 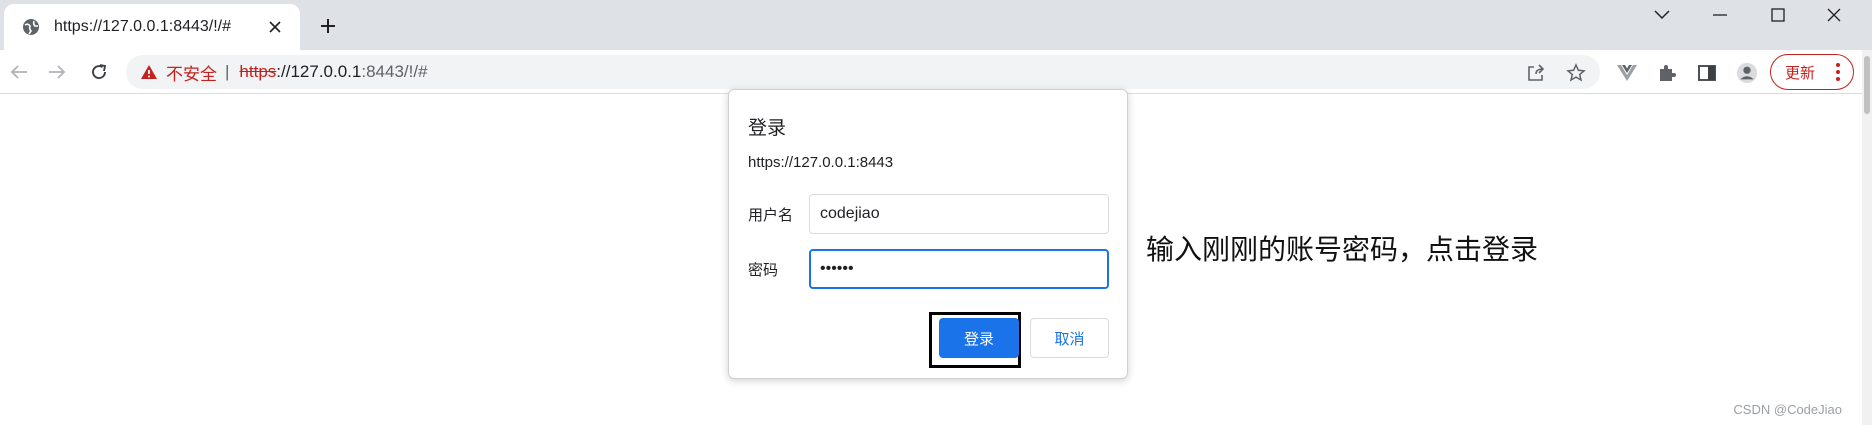 What do you see at coordinates (936, 25) in the screenshot?
I see `tab-strip: https://127.0.0.1:8443/!/#` at bounding box center [936, 25].